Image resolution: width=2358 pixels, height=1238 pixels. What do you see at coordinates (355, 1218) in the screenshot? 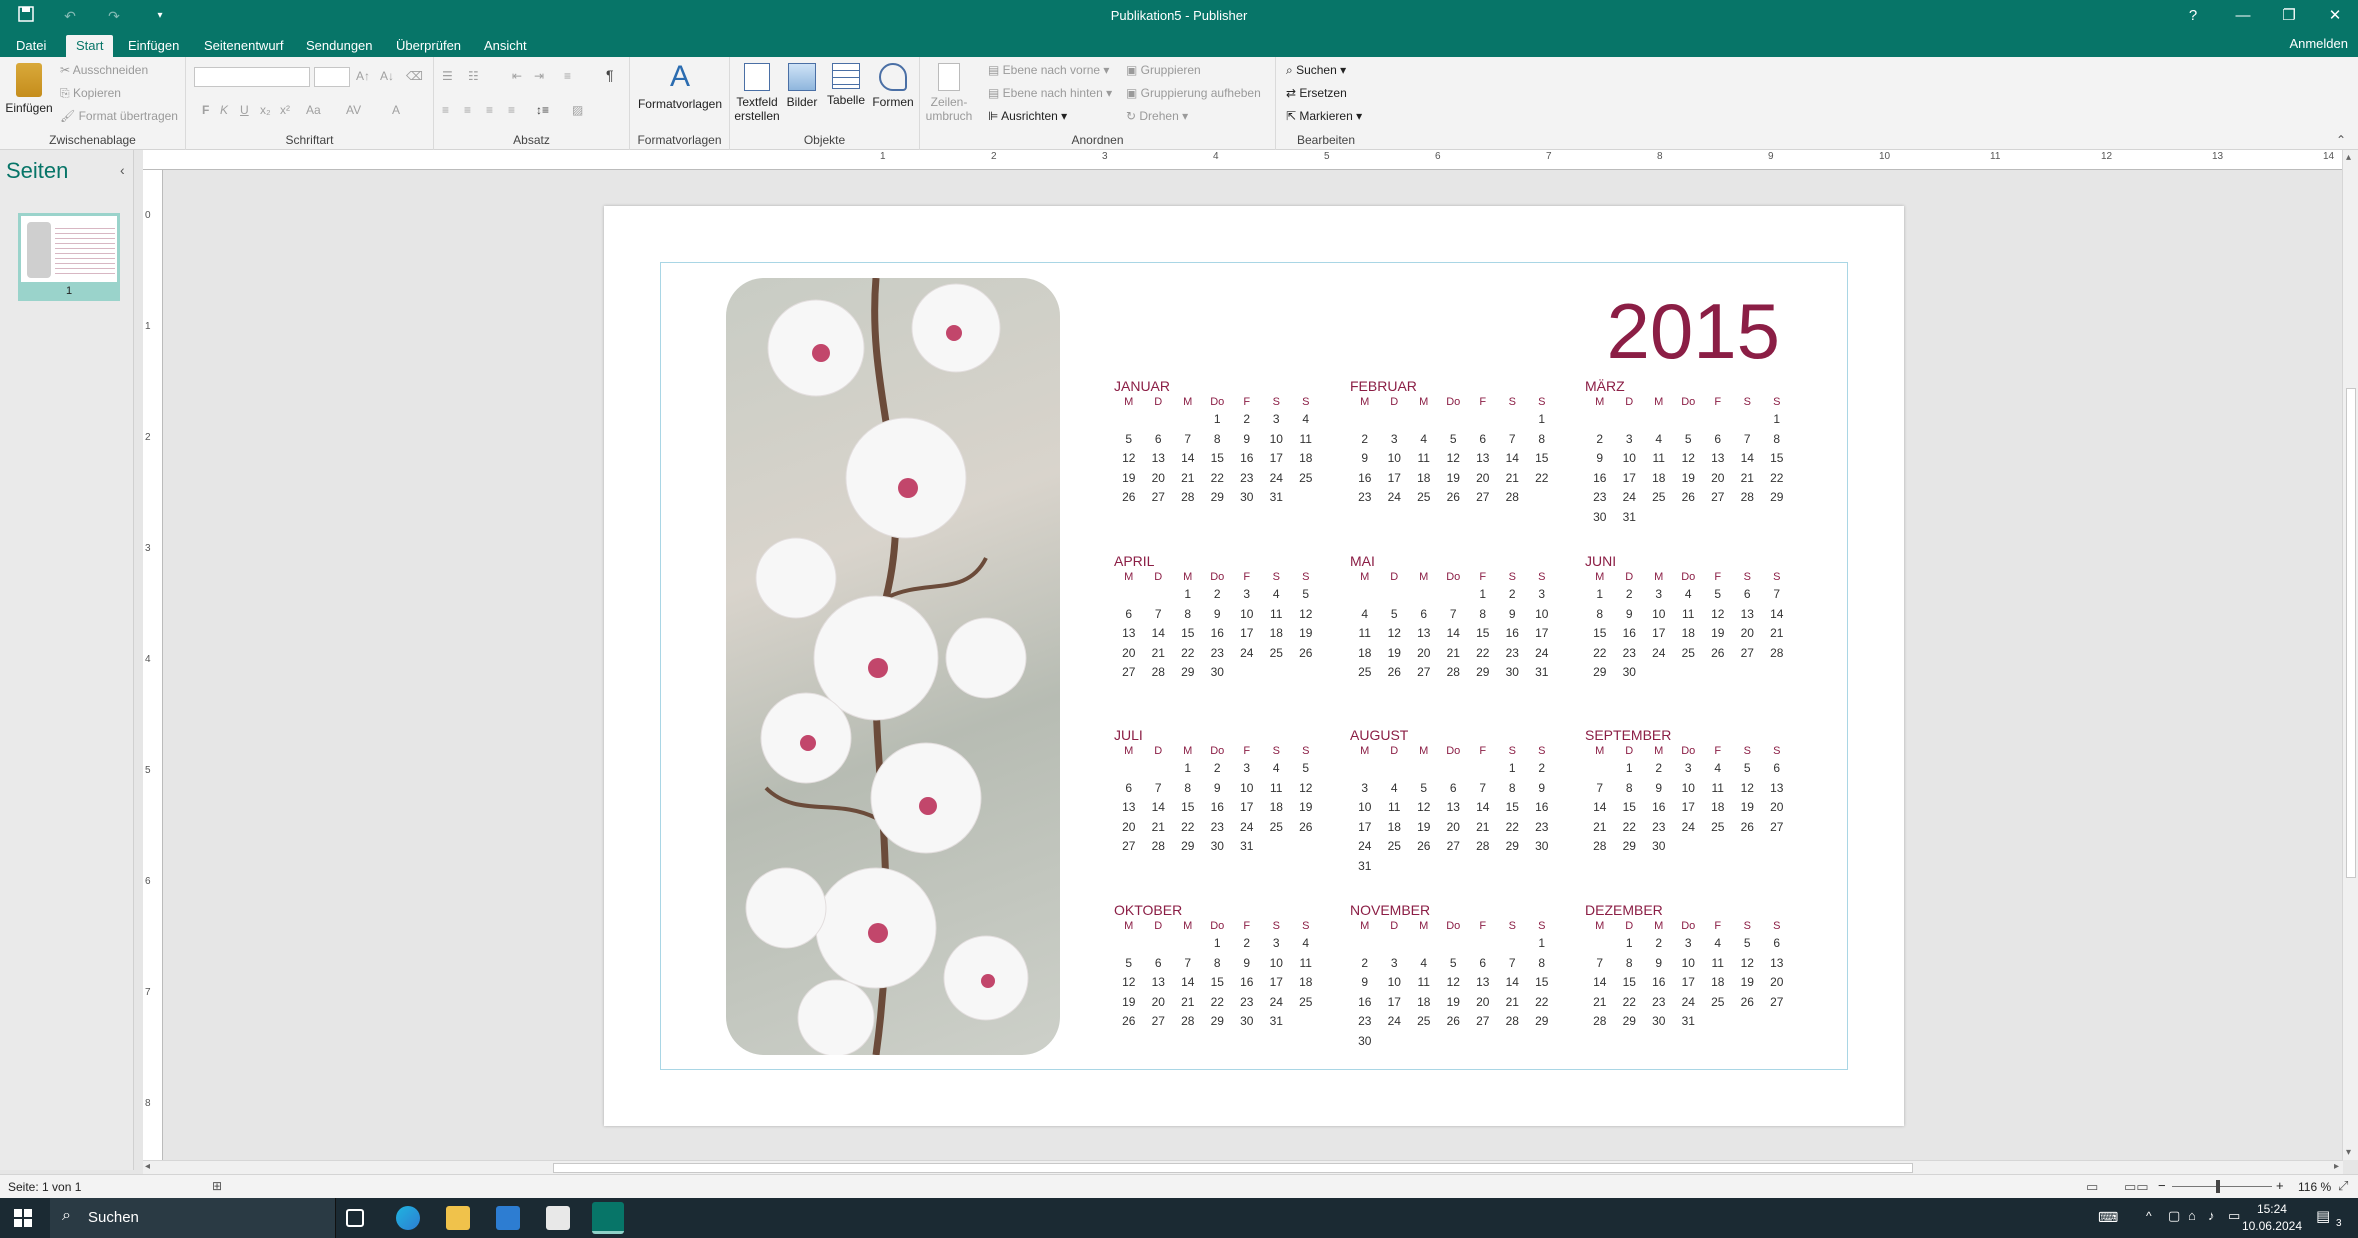
I see `task-view-icon` at bounding box center [355, 1218].